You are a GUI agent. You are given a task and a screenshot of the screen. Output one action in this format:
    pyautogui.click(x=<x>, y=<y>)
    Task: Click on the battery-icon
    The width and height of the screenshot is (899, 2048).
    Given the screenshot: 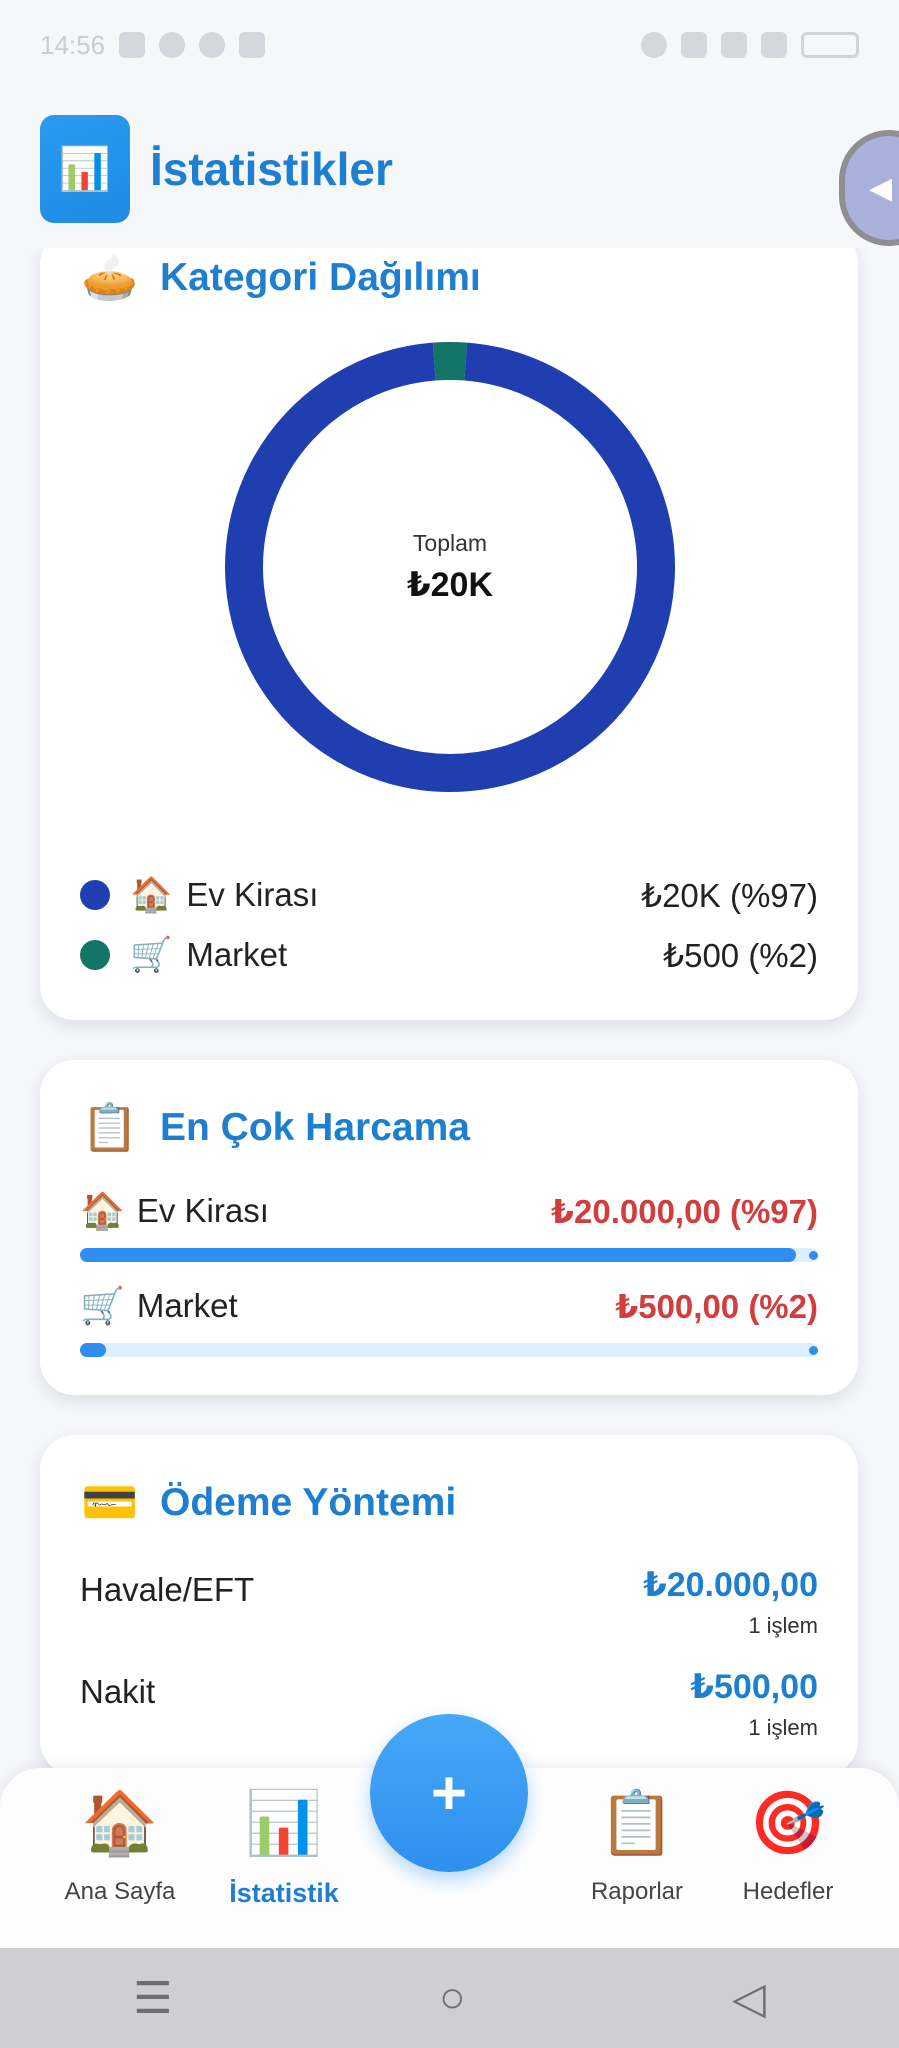 What is the action you would take?
    pyautogui.click(x=830, y=45)
    